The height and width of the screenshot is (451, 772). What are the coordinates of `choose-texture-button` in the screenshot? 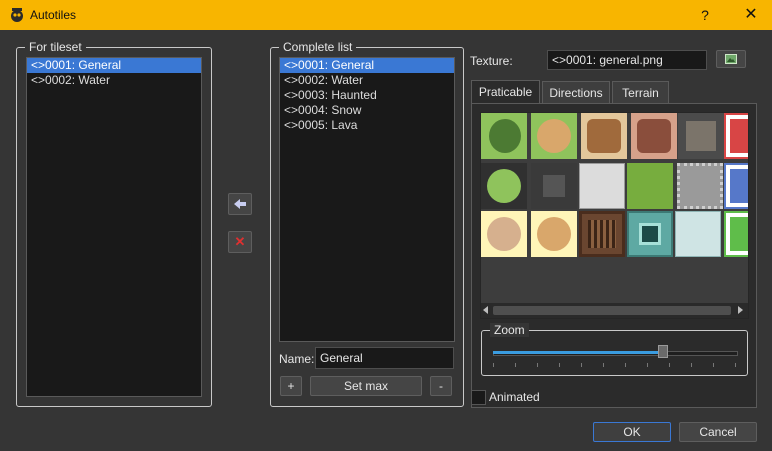 It's located at (731, 59).